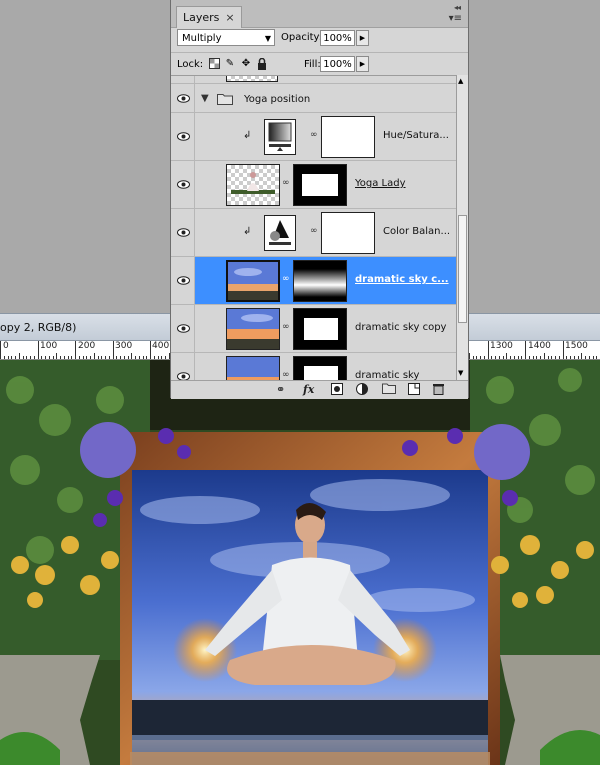 The width and height of the screenshot is (600, 765). Describe the element at coordinates (313, 80) in the screenshot. I see `layer-row-partial` at that location.